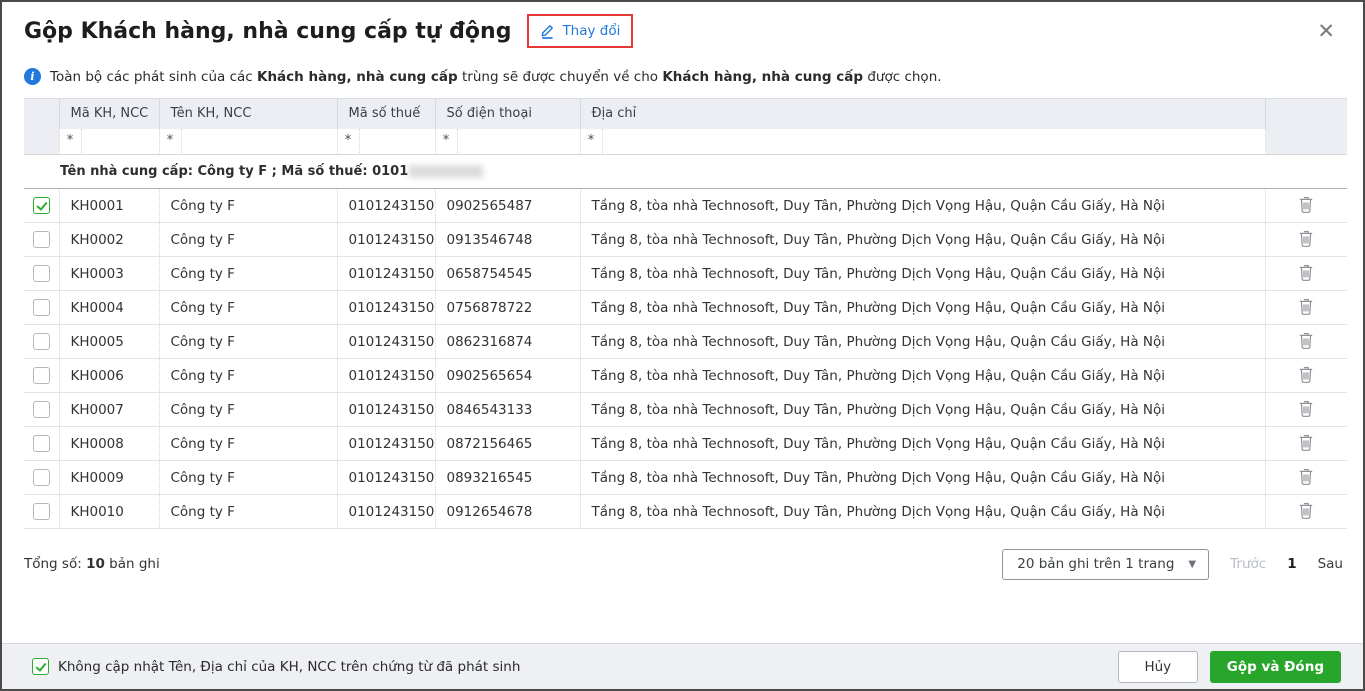 The width and height of the screenshot is (1365, 691). Describe the element at coordinates (508, 409) in the screenshot. I see `cell-phone: 0846543133` at that location.